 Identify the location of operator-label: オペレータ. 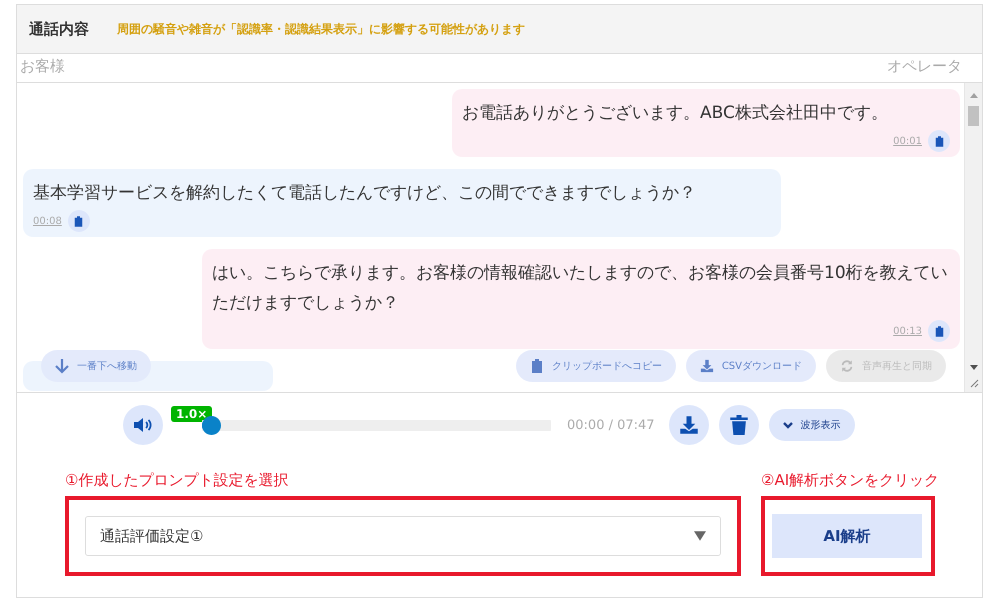
(924, 67).